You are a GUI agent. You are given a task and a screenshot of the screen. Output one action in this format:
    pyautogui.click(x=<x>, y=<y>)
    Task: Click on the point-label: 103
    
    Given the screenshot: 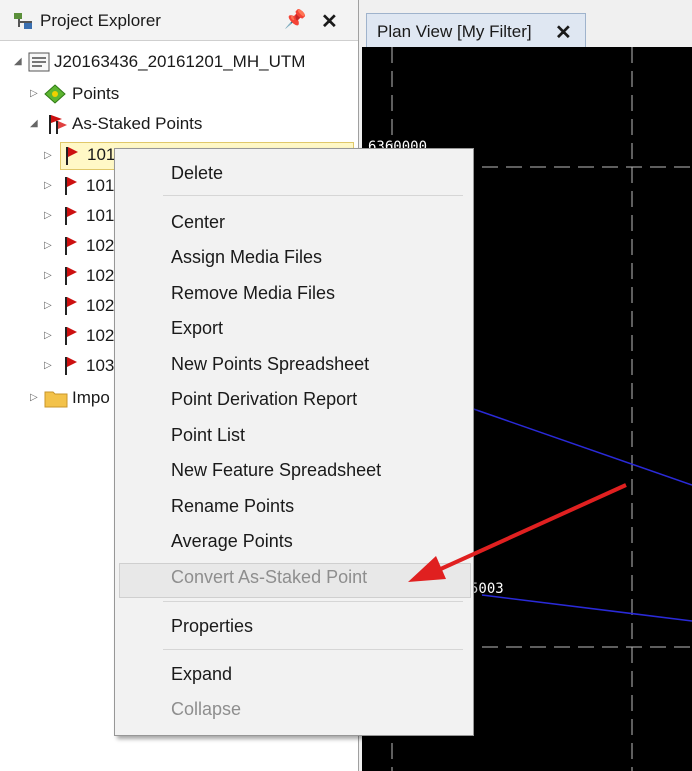 What is the action you would take?
    pyautogui.click(x=100, y=365)
    